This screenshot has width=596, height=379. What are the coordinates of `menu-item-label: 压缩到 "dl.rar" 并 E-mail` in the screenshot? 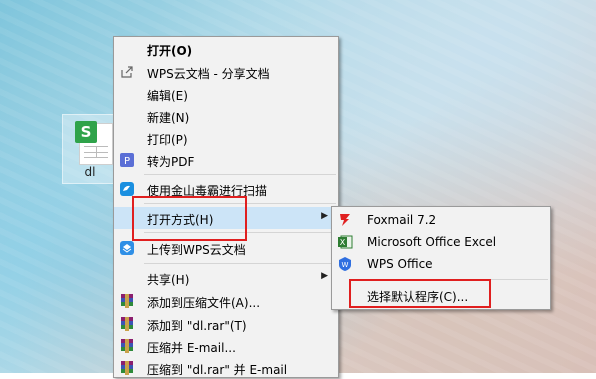 It's located at (217, 370).